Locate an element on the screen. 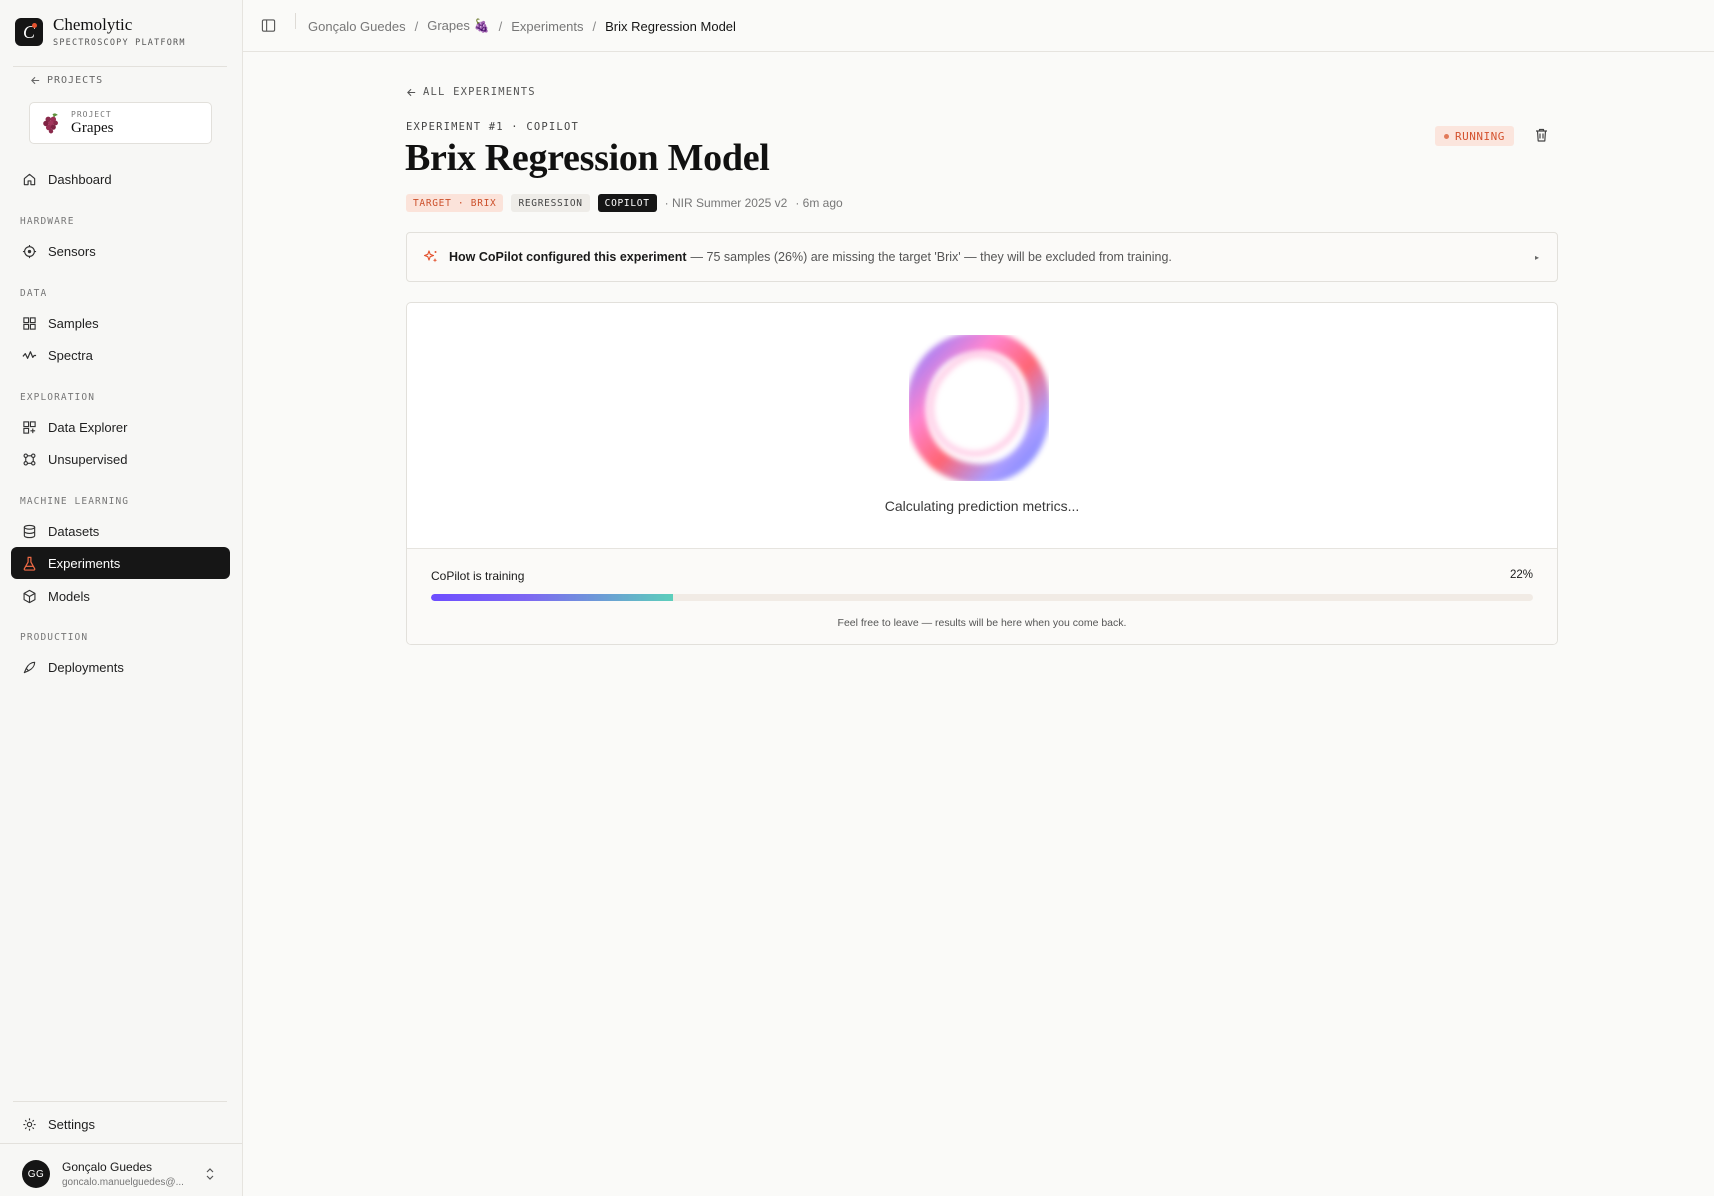 The height and width of the screenshot is (1196, 1714). sidebar-item-label: Settings is located at coordinates (71, 1124).